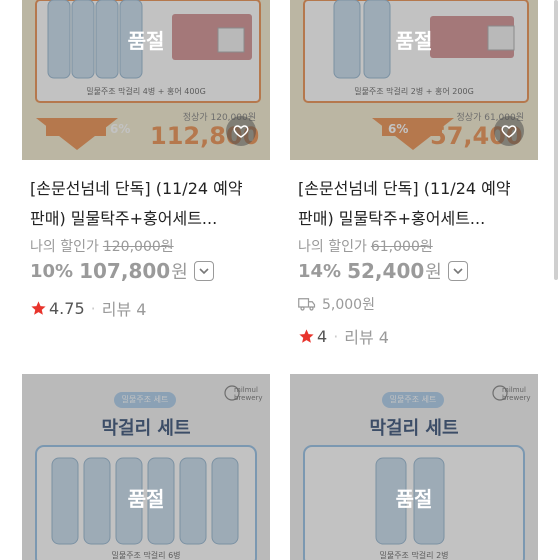 This screenshot has height=560, width=560. Describe the element at coordinates (556, 140) in the screenshot. I see `scrollbar` at that location.